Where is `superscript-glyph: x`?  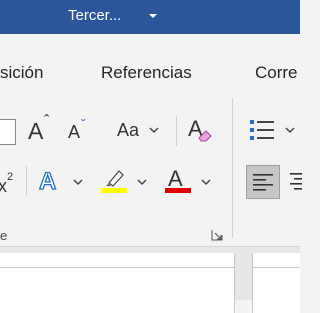
superscript-glyph: x is located at coordinates (3, 186).